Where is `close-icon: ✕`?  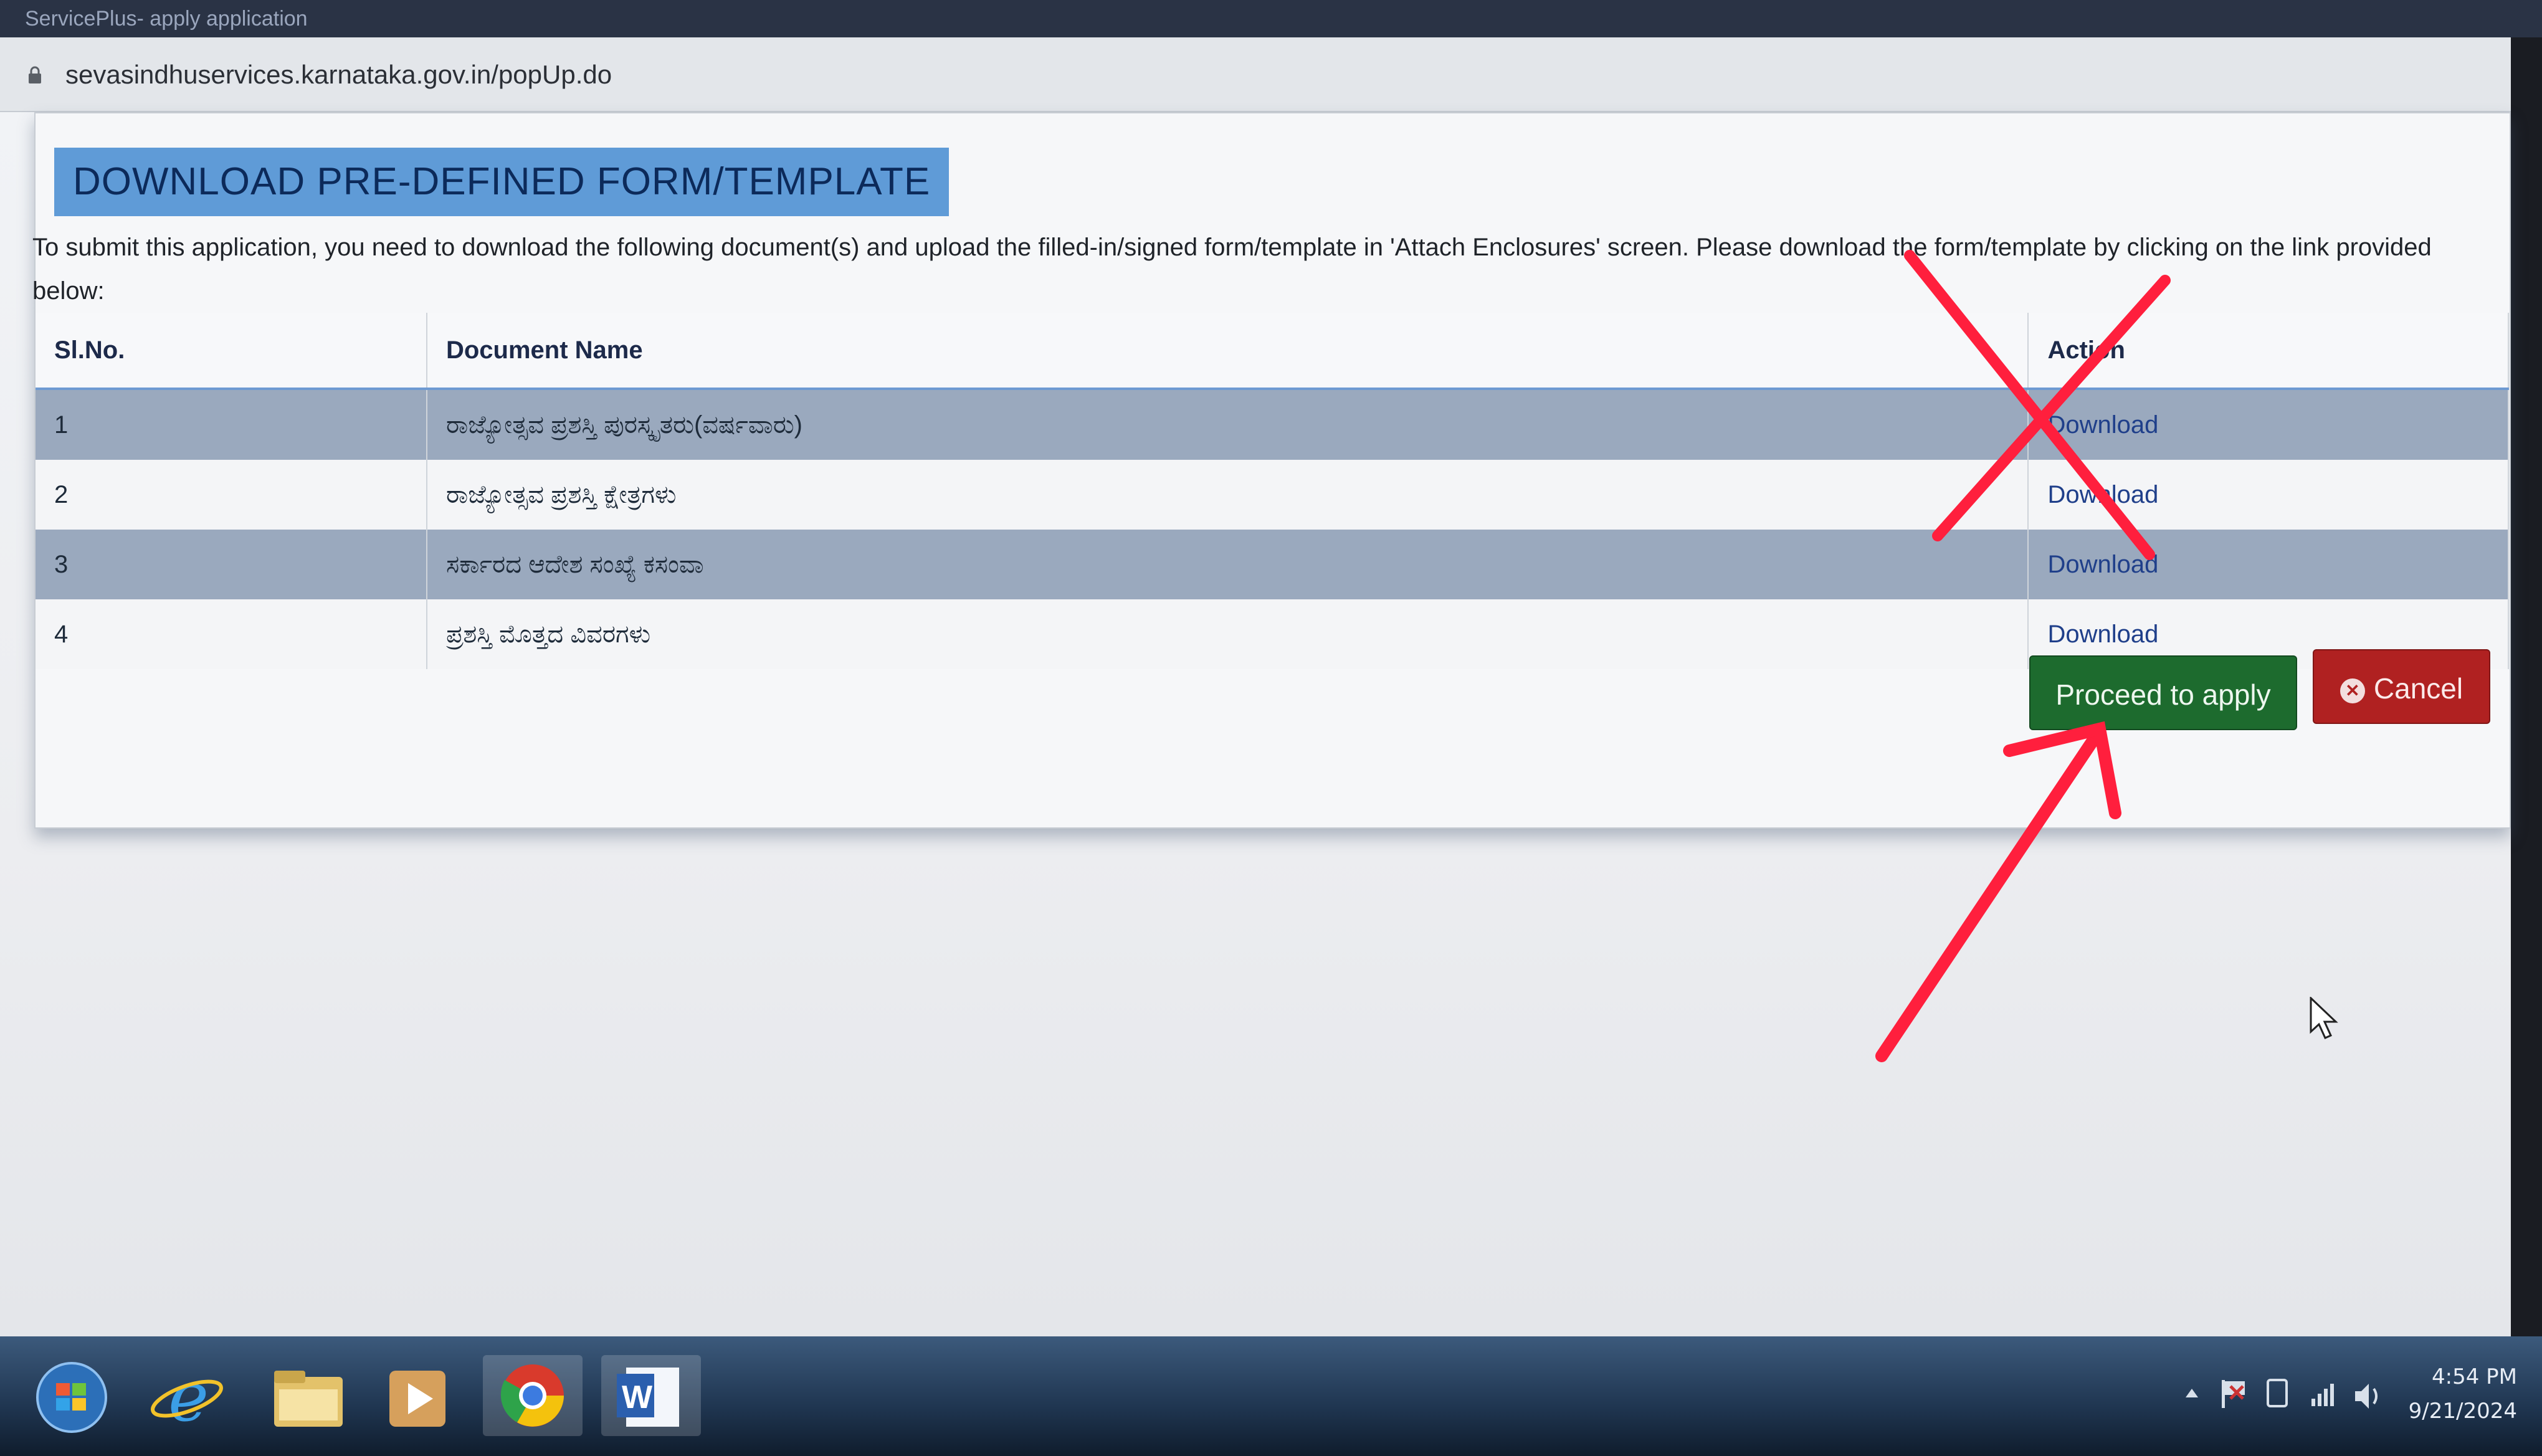
close-icon: ✕ is located at coordinates (2352, 690).